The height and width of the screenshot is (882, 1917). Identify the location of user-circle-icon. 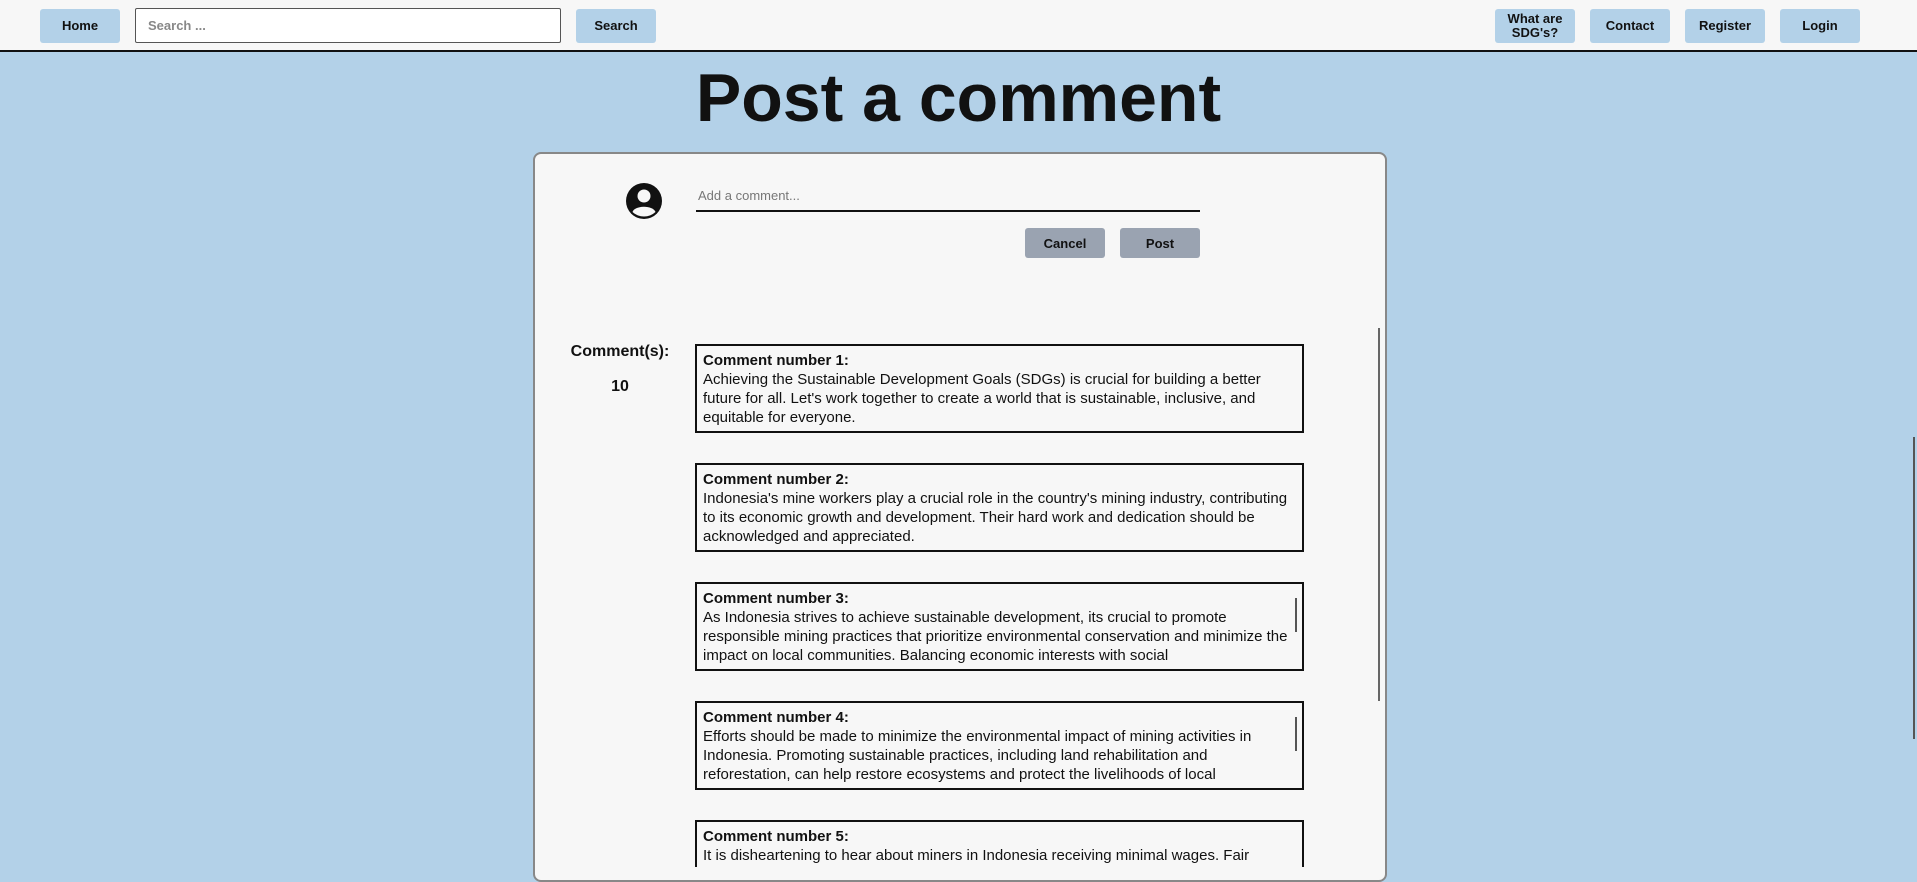
(644, 201).